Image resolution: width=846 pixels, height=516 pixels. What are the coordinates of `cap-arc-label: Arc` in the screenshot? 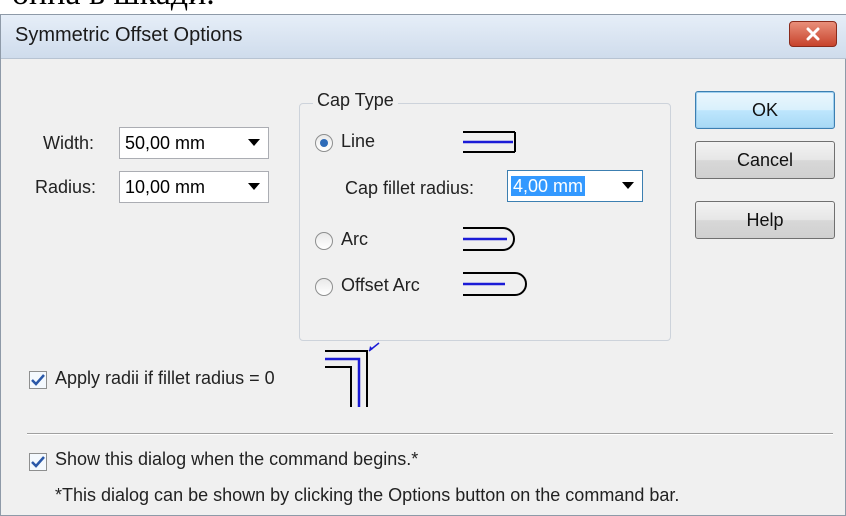 It's located at (354, 239).